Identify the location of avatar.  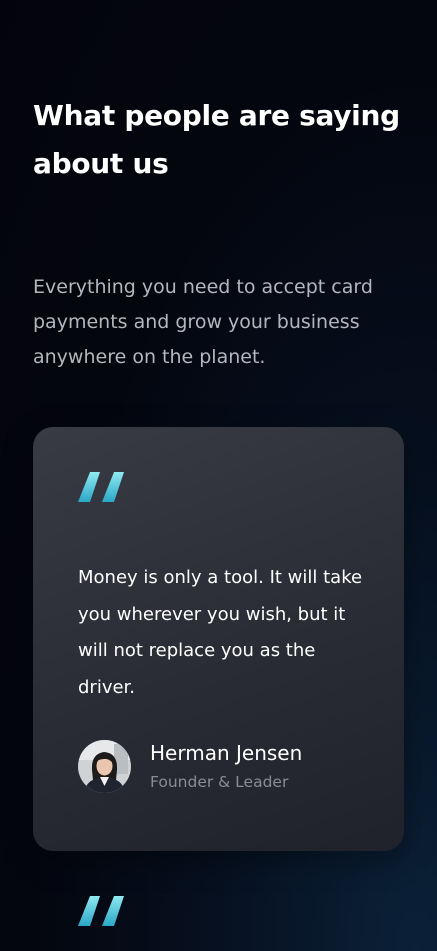
(104, 766).